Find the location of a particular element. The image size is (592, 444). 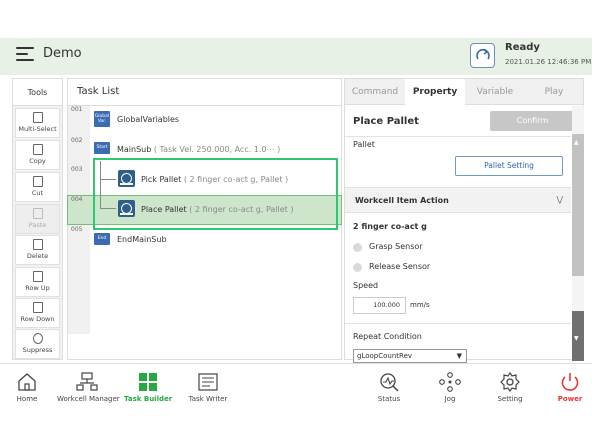

nav-power: Power is located at coordinates (570, 387).